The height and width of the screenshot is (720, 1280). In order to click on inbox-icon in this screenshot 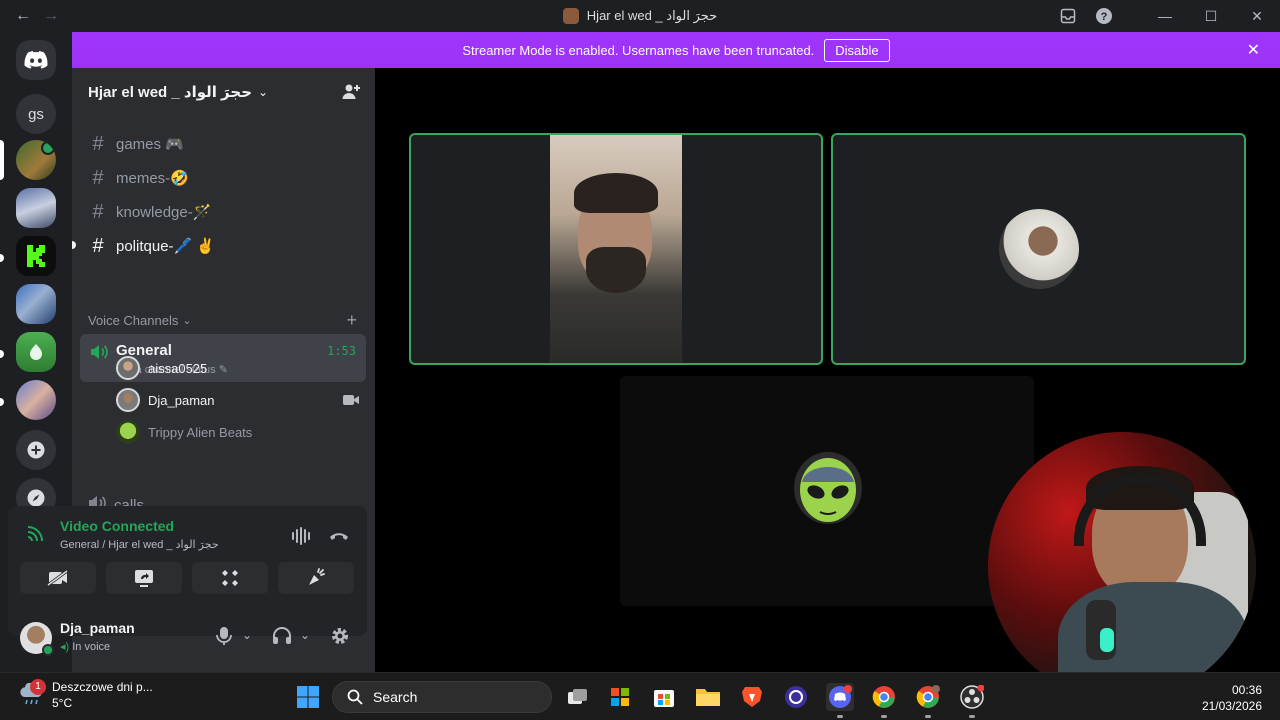, I will do `click(1068, 16)`.